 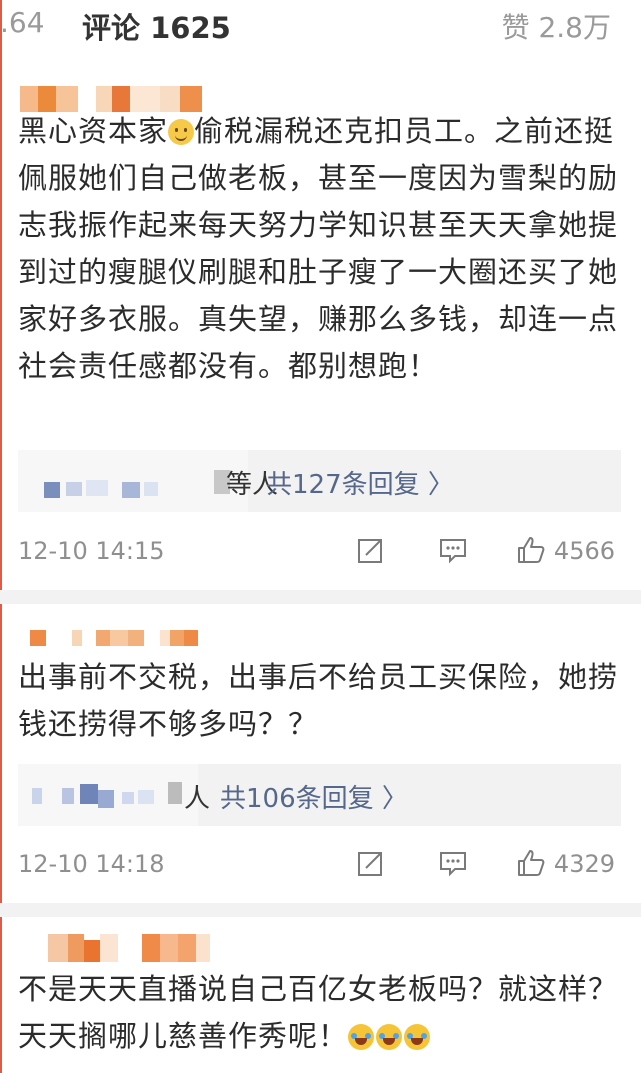 I want to click on reply-count-link: 共106条回复 〉, so click(x=314, y=796).